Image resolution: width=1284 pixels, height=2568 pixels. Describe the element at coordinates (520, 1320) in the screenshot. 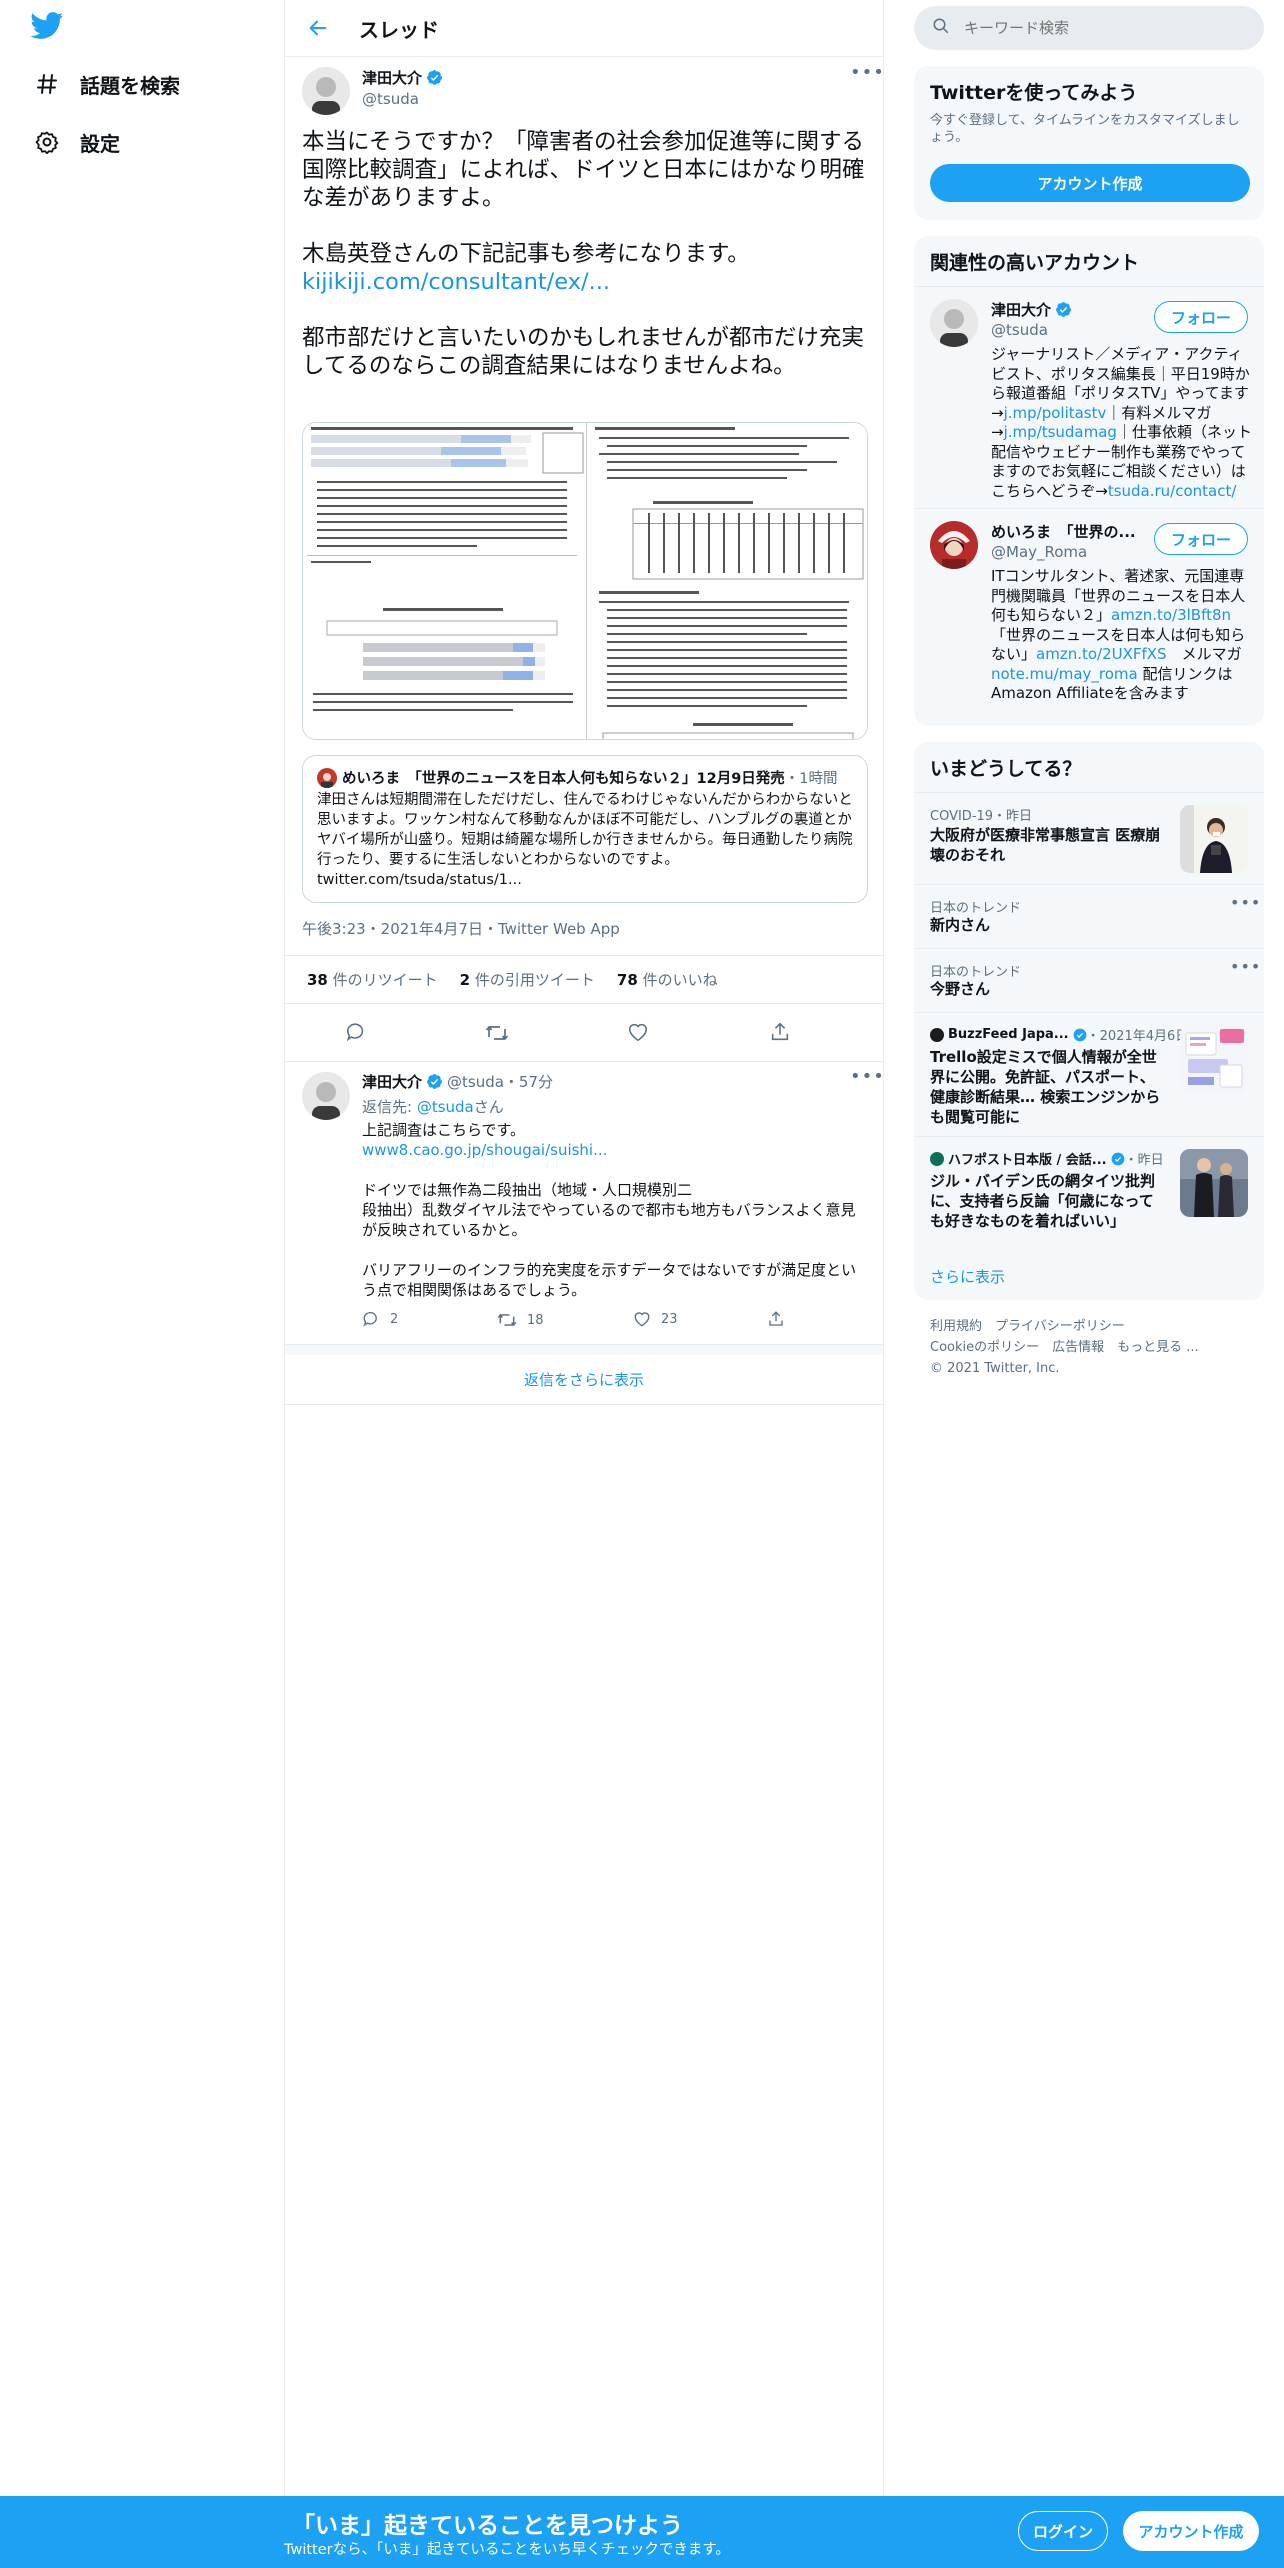

I see `reply-retweet-button: 18` at that location.